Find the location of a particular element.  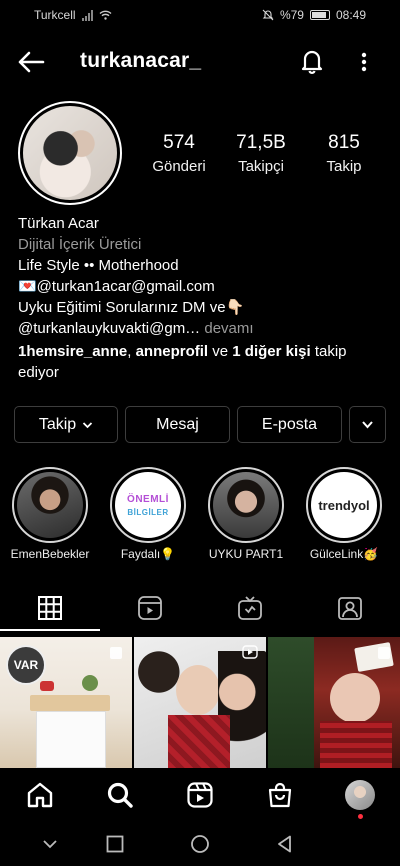

posts-count: 574 is located at coordinates (179, 142).